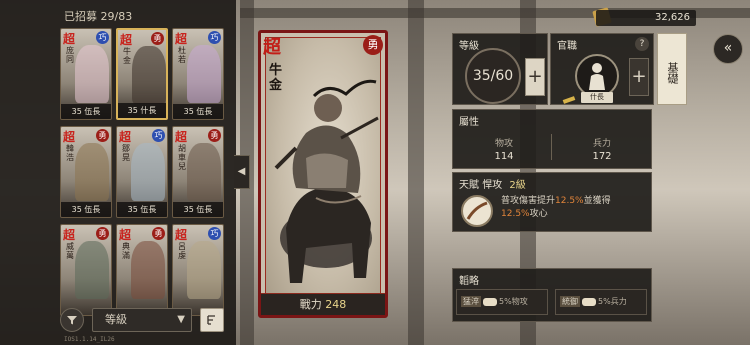 Image resolution: width=750 pixels, height=345 pixels. Describe the element at coordinates (538, 214) in the screenshot. I see `talent-desc-part: 攻心` at that location.